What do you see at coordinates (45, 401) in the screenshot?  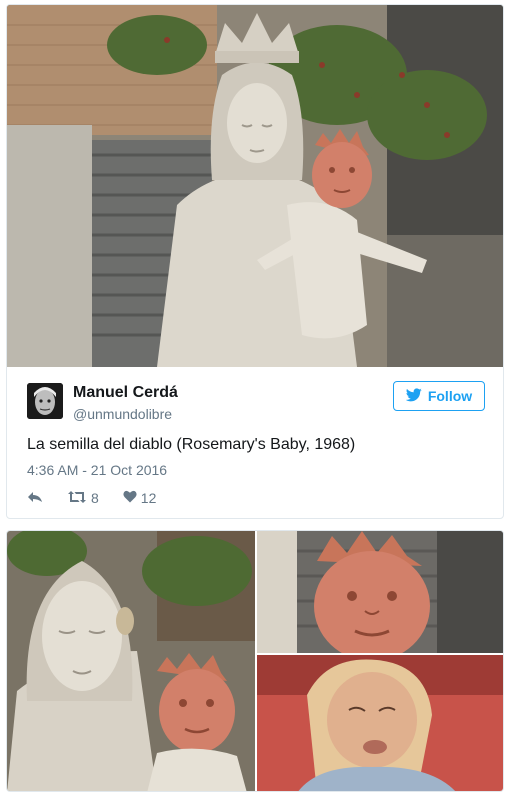 I see `avatar` at bounding box center [45, 401].